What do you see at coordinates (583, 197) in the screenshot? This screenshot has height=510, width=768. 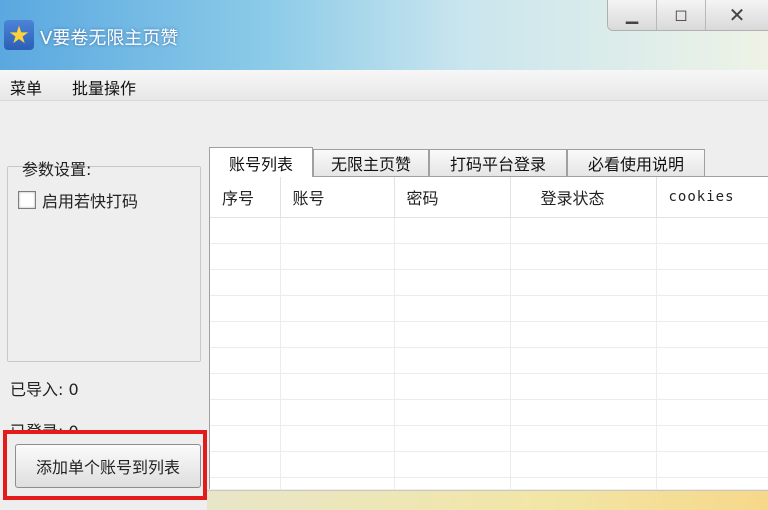 I see `column-header-login-status: 登录状态` at bounding box center [583, 197].